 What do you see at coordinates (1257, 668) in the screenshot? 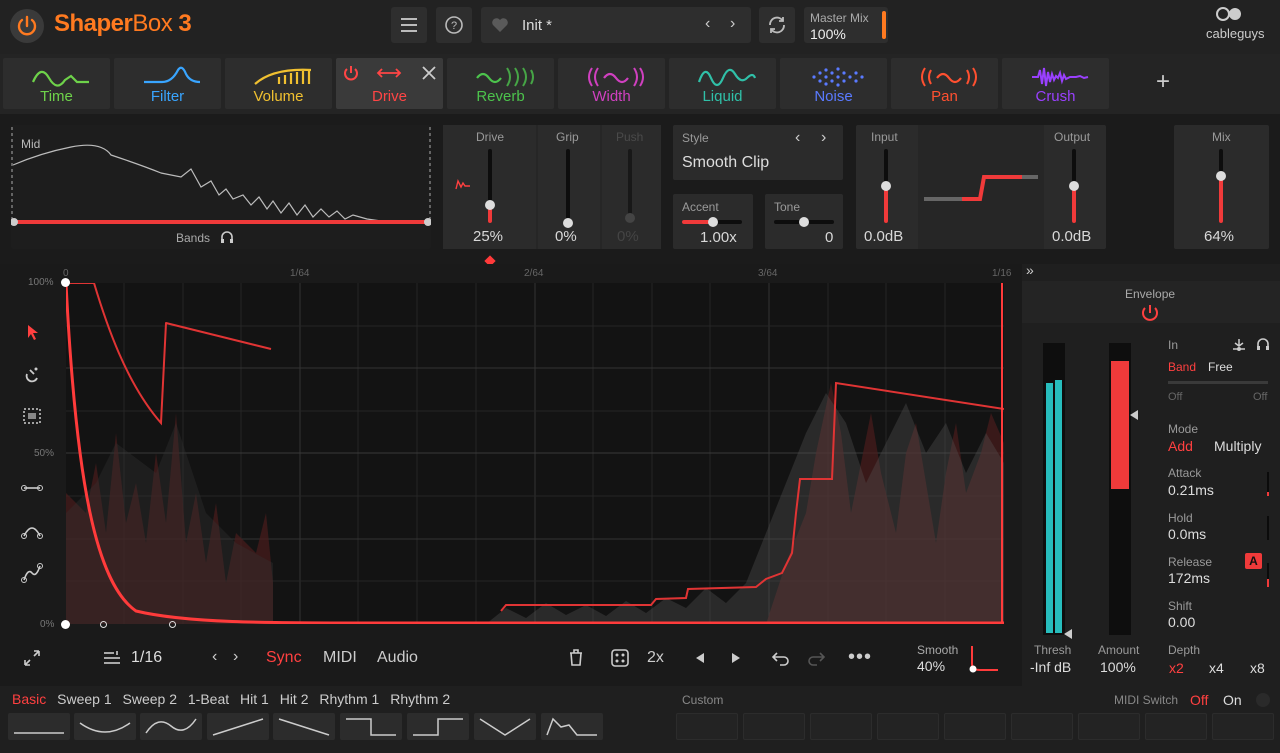
I see `depth-x8-option: x8` at bounding box center [1257, 668].